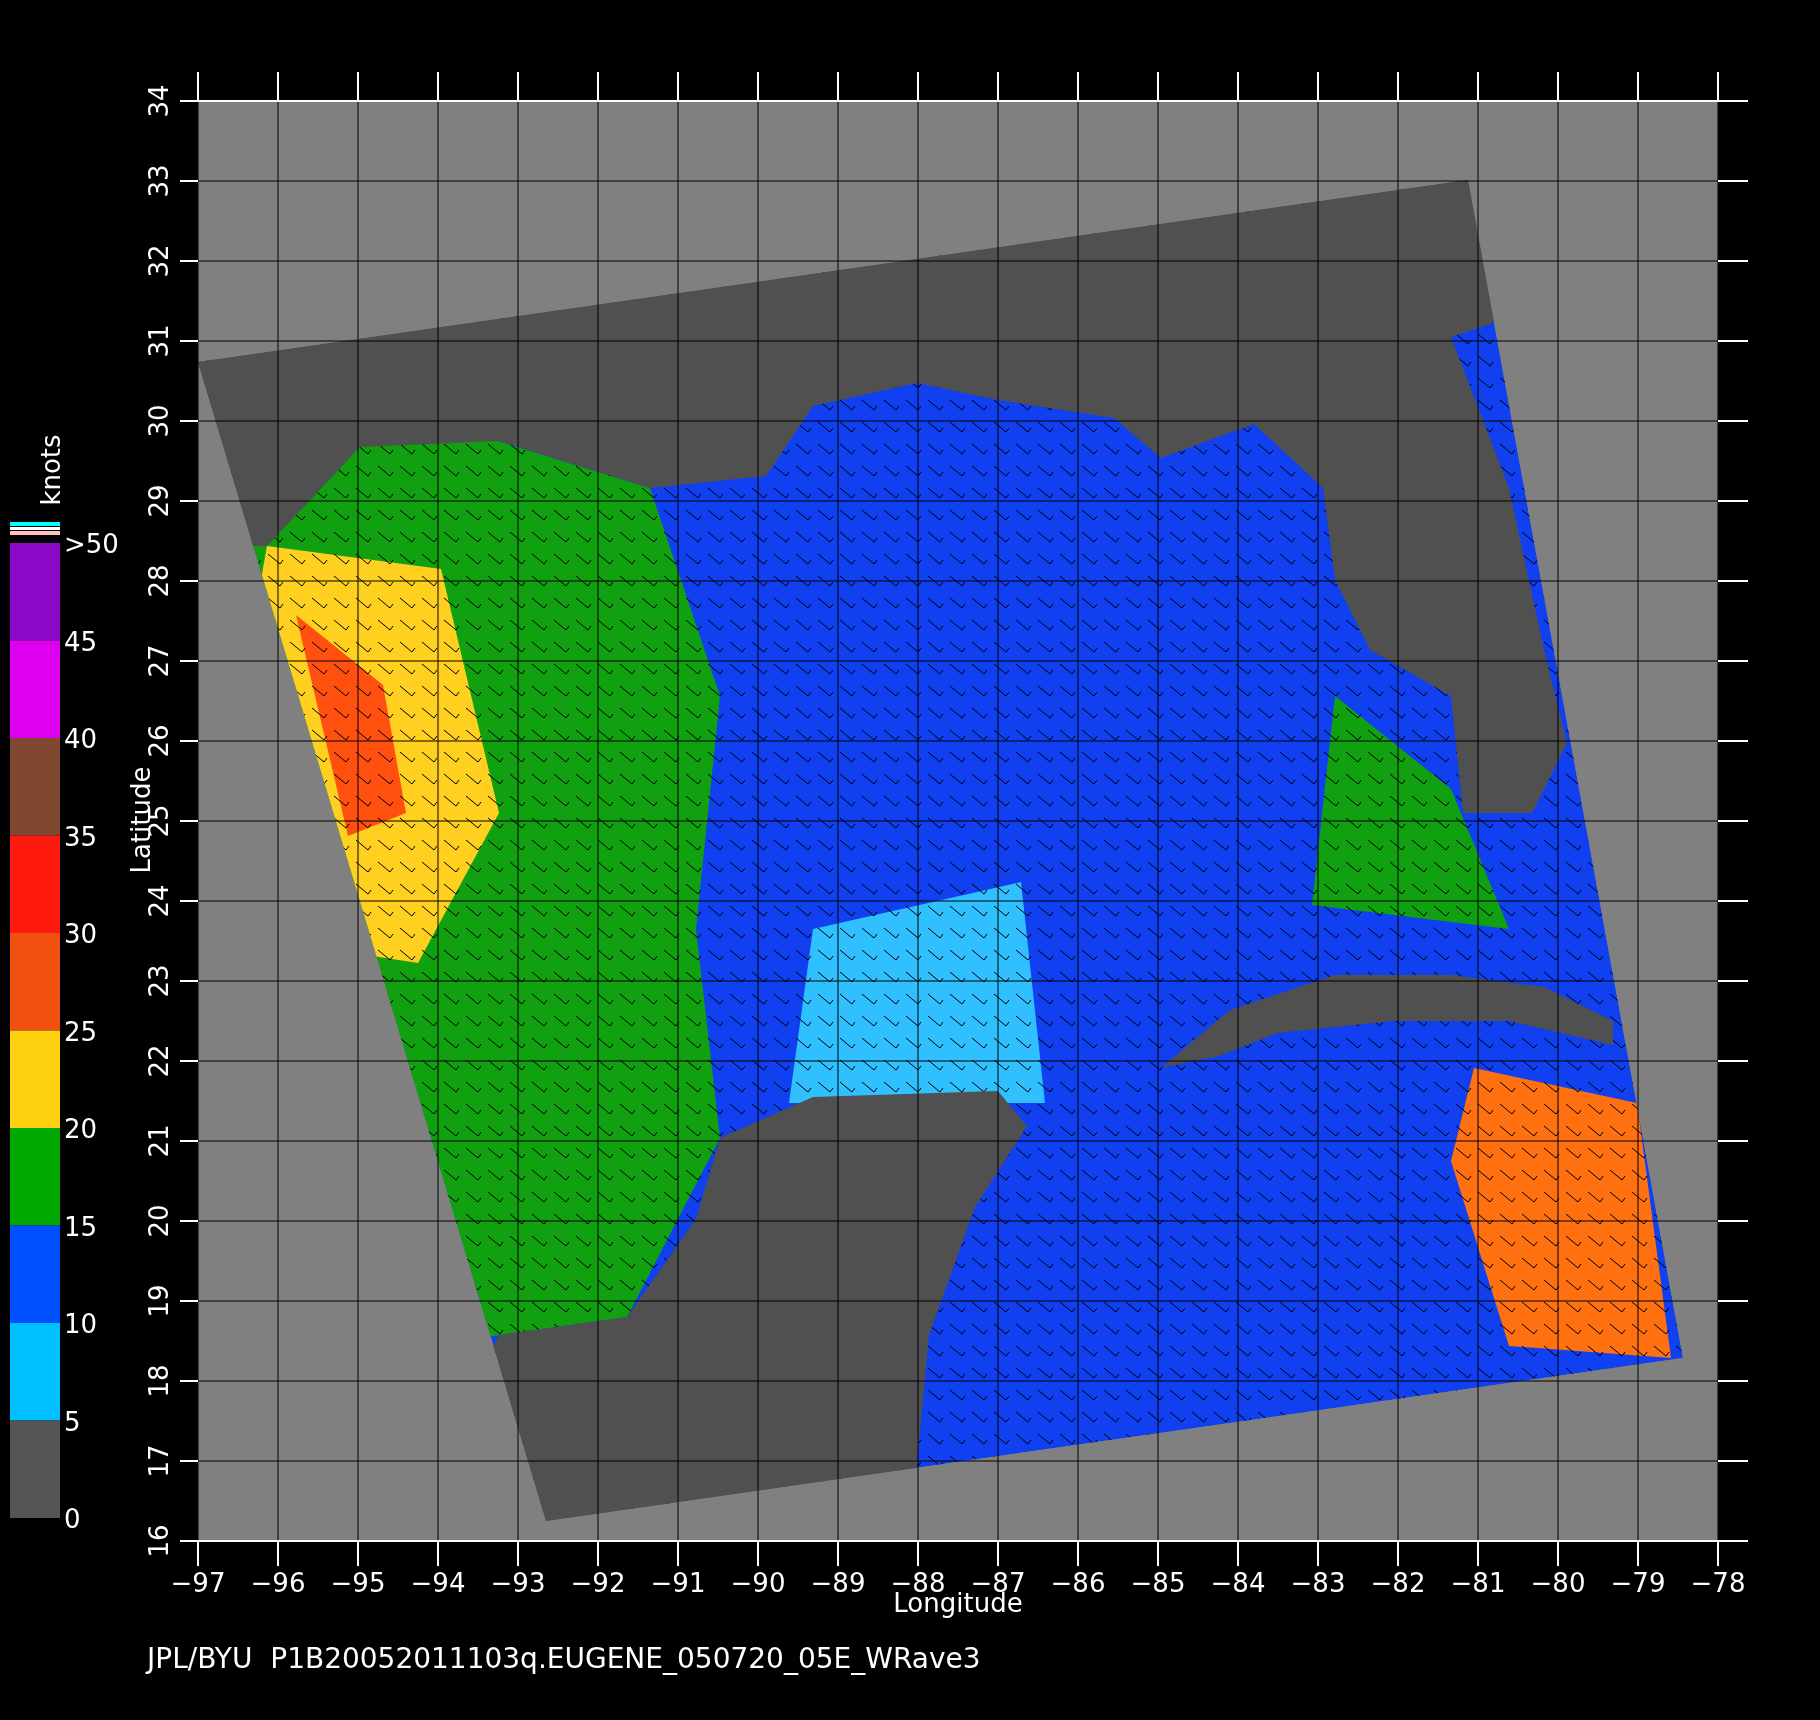  Describe the element at coordinates (159, 981) in the screenshot. I see `y-tick-label: 23` at that location.